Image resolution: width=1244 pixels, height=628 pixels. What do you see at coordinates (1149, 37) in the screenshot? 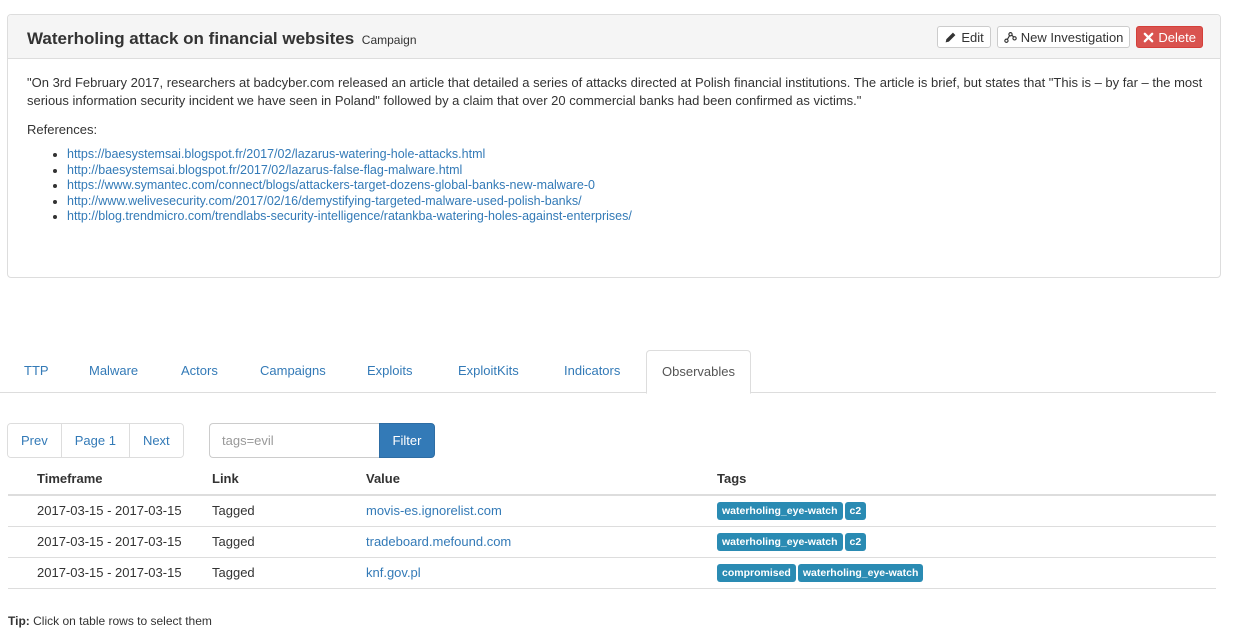
I see `close-icon` at bounding box center [1149, 37].